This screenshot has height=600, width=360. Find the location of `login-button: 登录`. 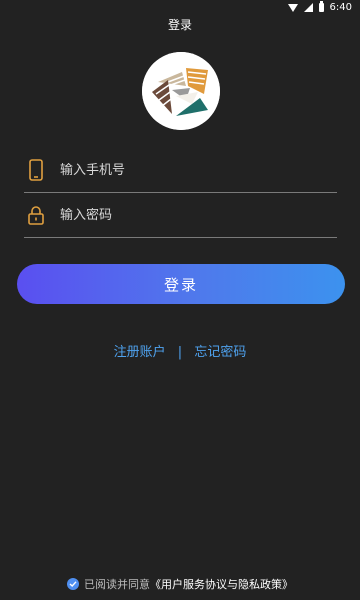

login-button: 登录 is located at coordinates (181, 284).